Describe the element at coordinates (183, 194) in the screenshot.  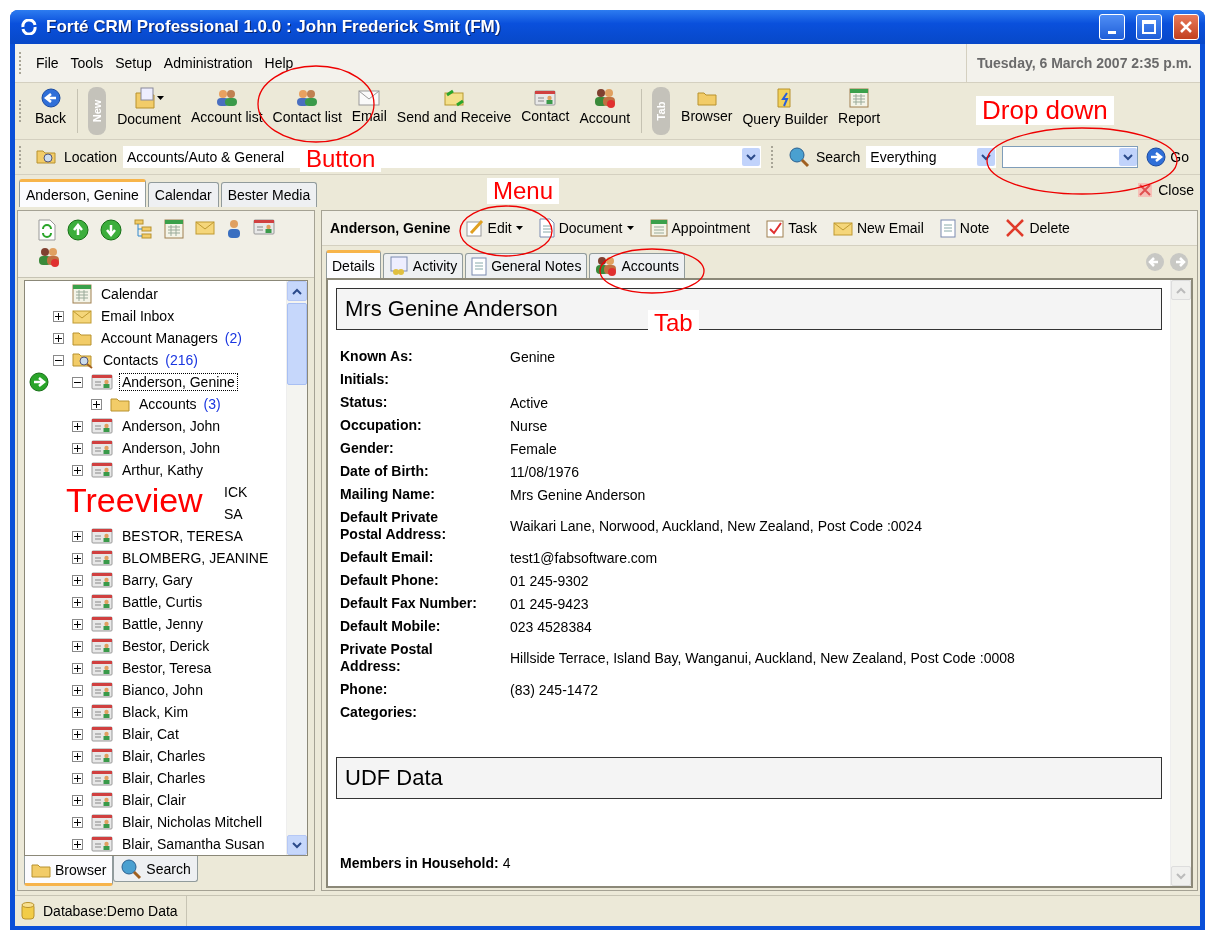
I see `document-tab: Calendar` at that location.